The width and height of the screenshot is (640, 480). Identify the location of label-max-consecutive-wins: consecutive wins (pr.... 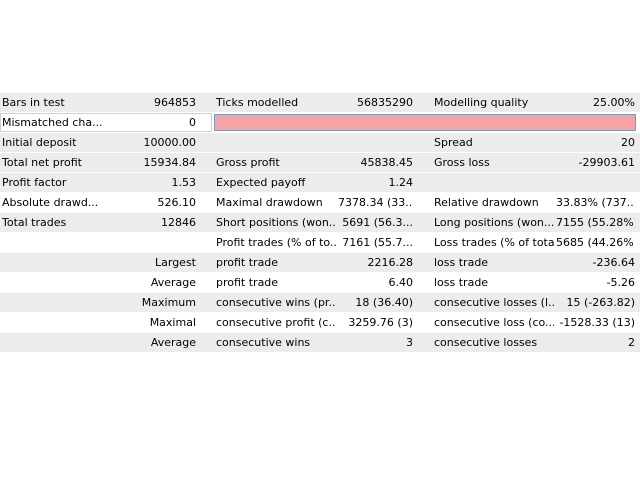
(276, 302).